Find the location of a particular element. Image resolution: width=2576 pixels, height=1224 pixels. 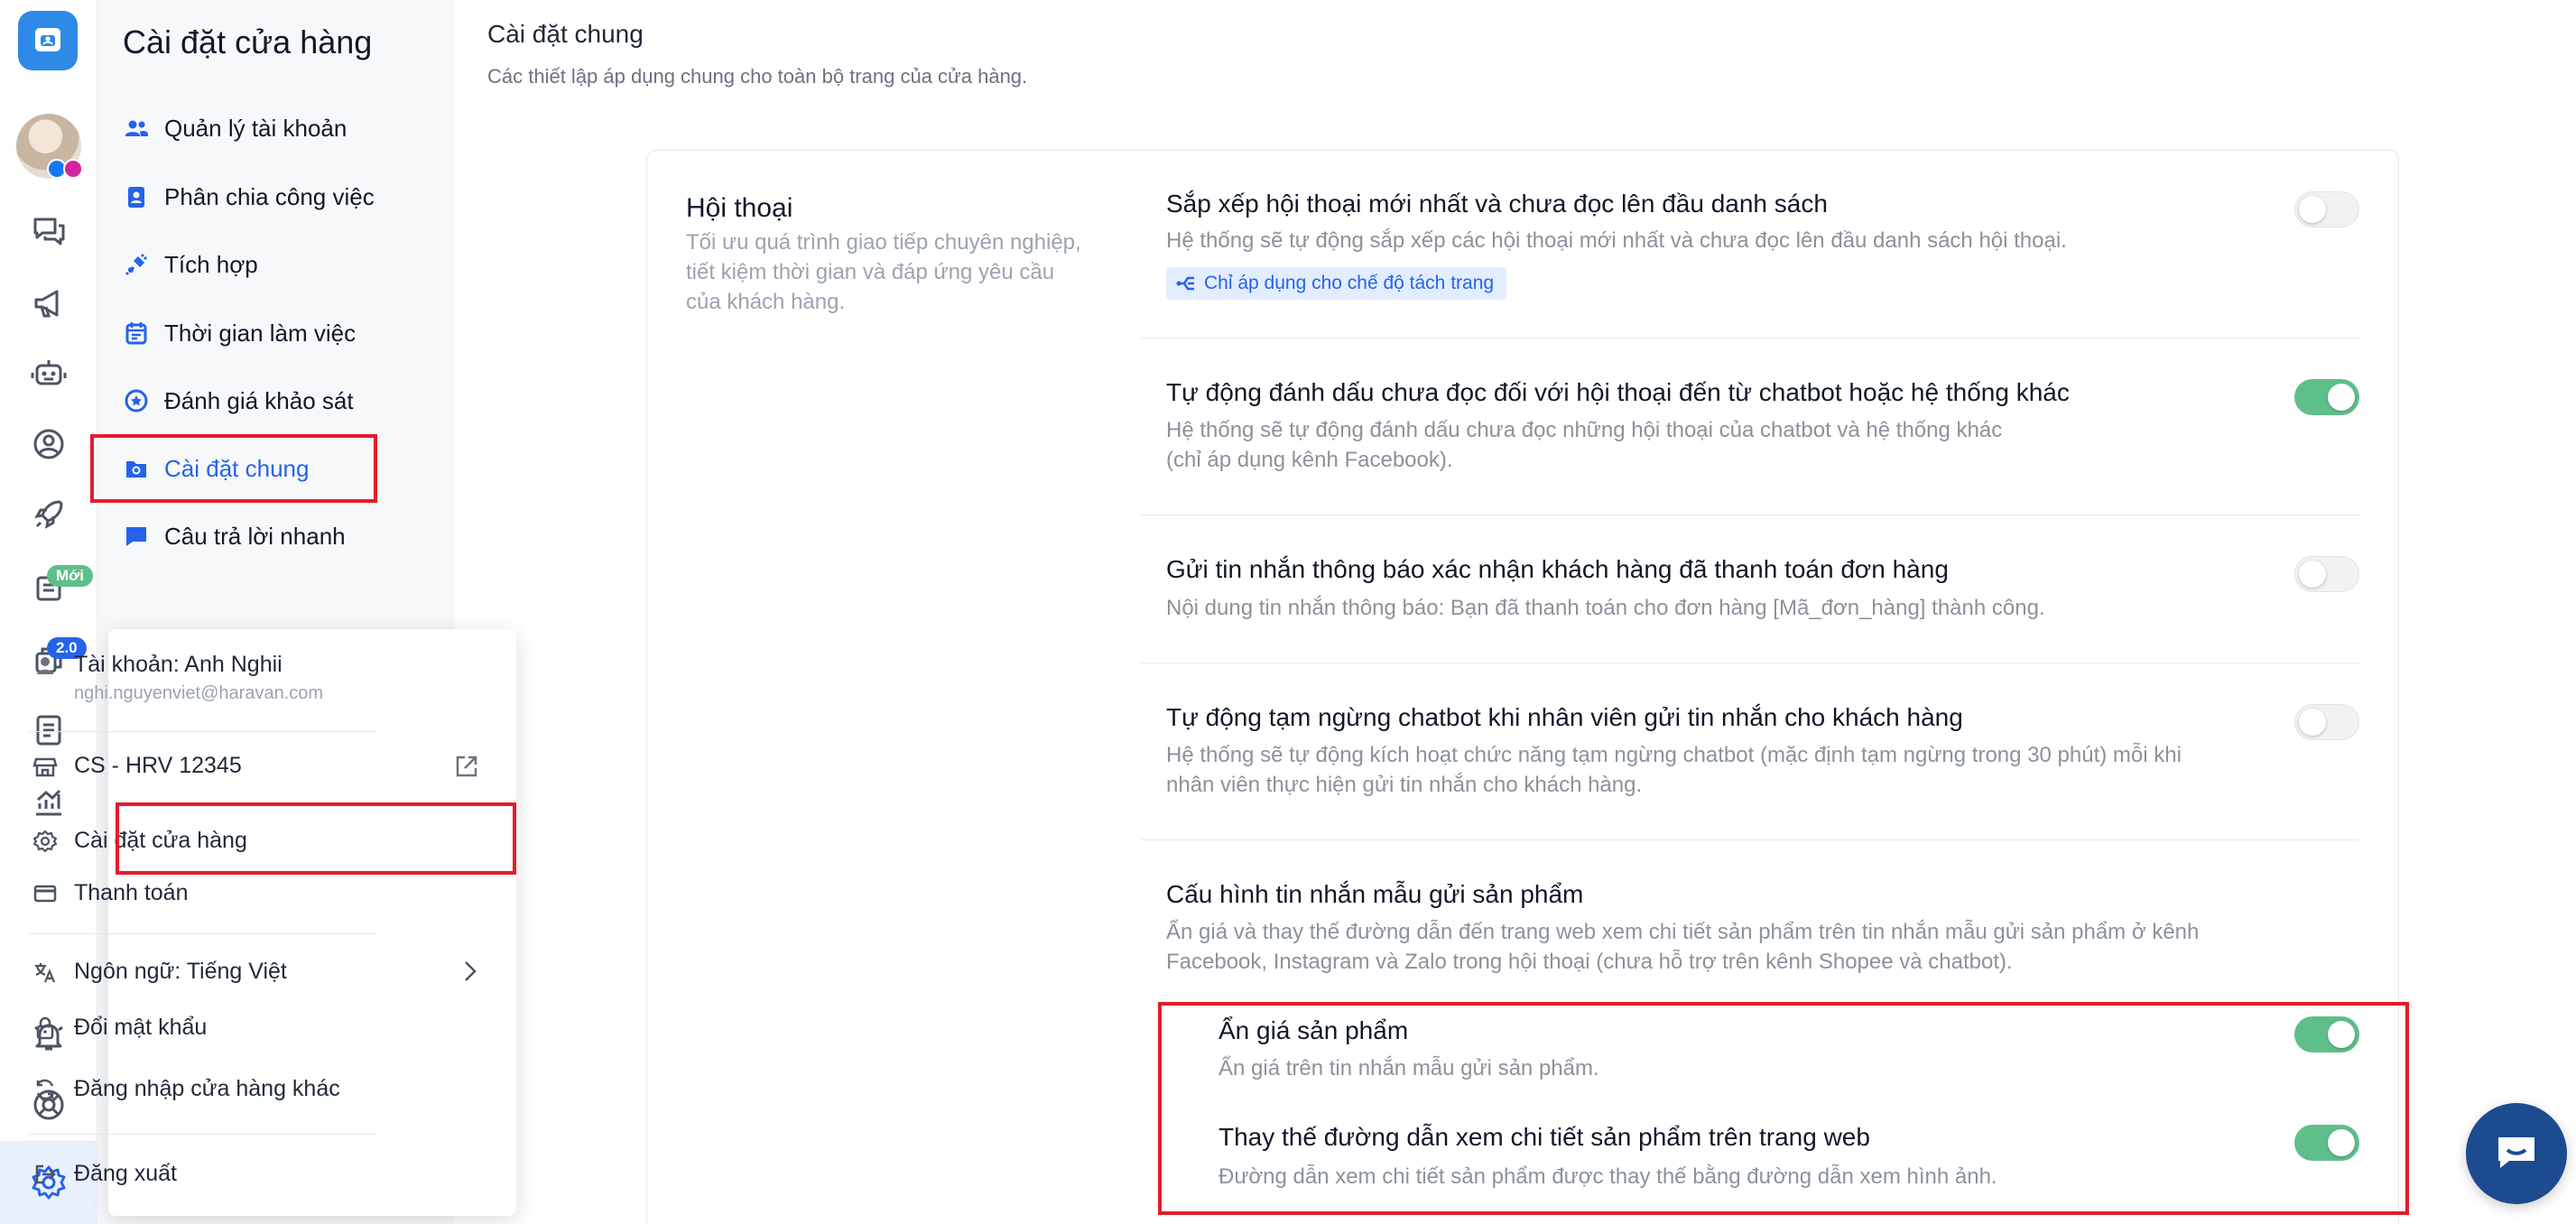

menu-label: Đăng nhập cửa hàng khác is located at coordinates (207, 1088).